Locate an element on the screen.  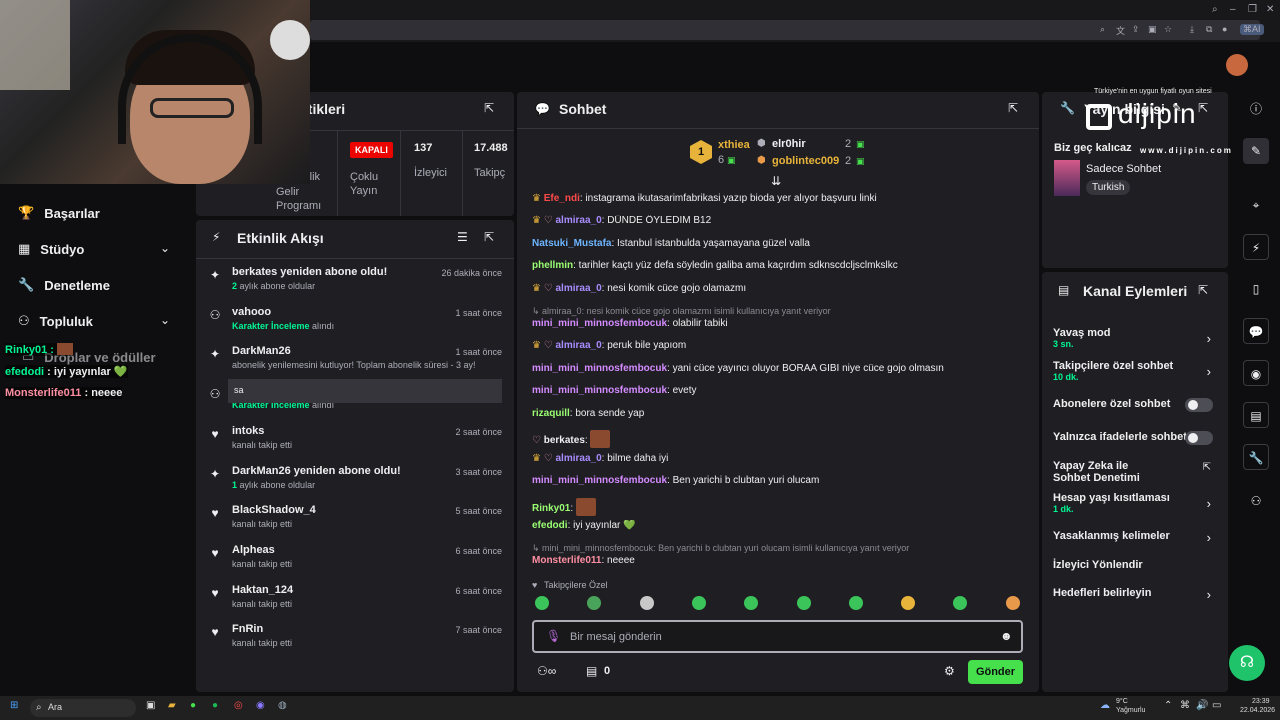
channel-action-row: Abonelere özel sohbet is located at coordinates (1138, 405).